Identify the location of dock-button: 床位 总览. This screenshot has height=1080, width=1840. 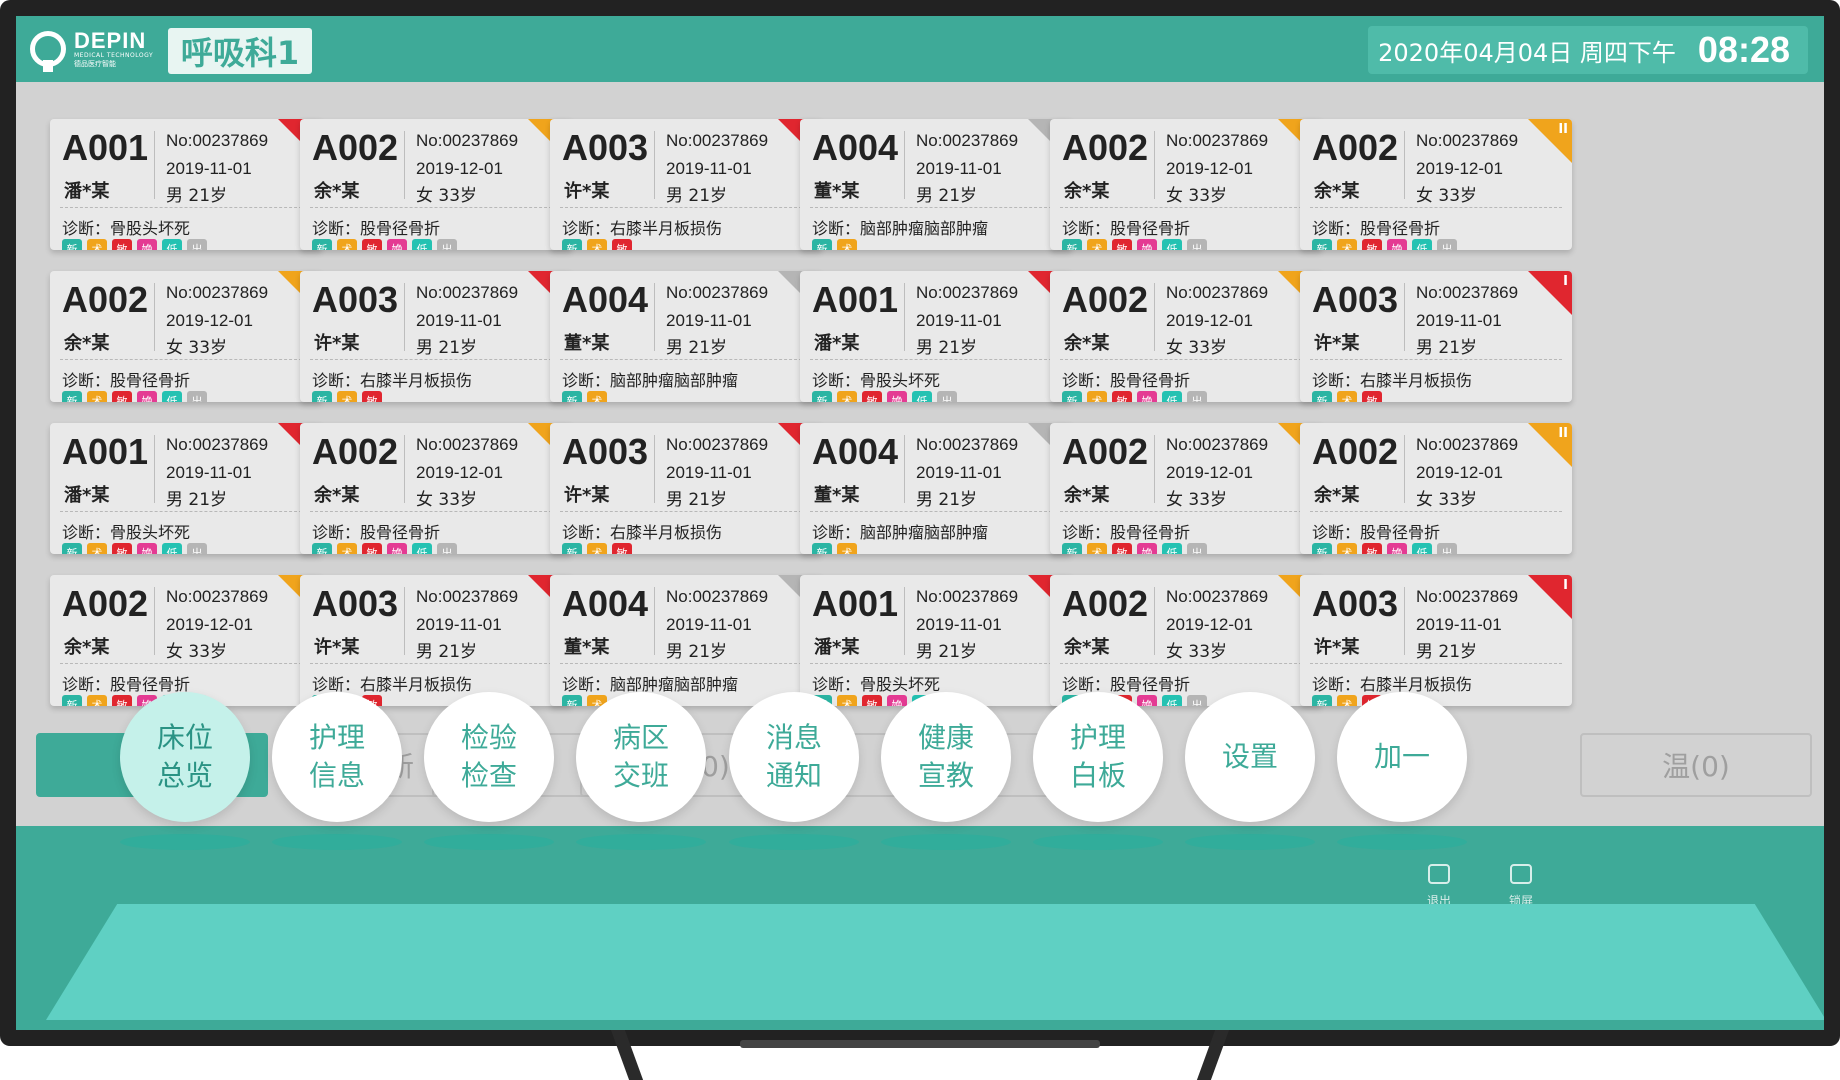
(185, 757).